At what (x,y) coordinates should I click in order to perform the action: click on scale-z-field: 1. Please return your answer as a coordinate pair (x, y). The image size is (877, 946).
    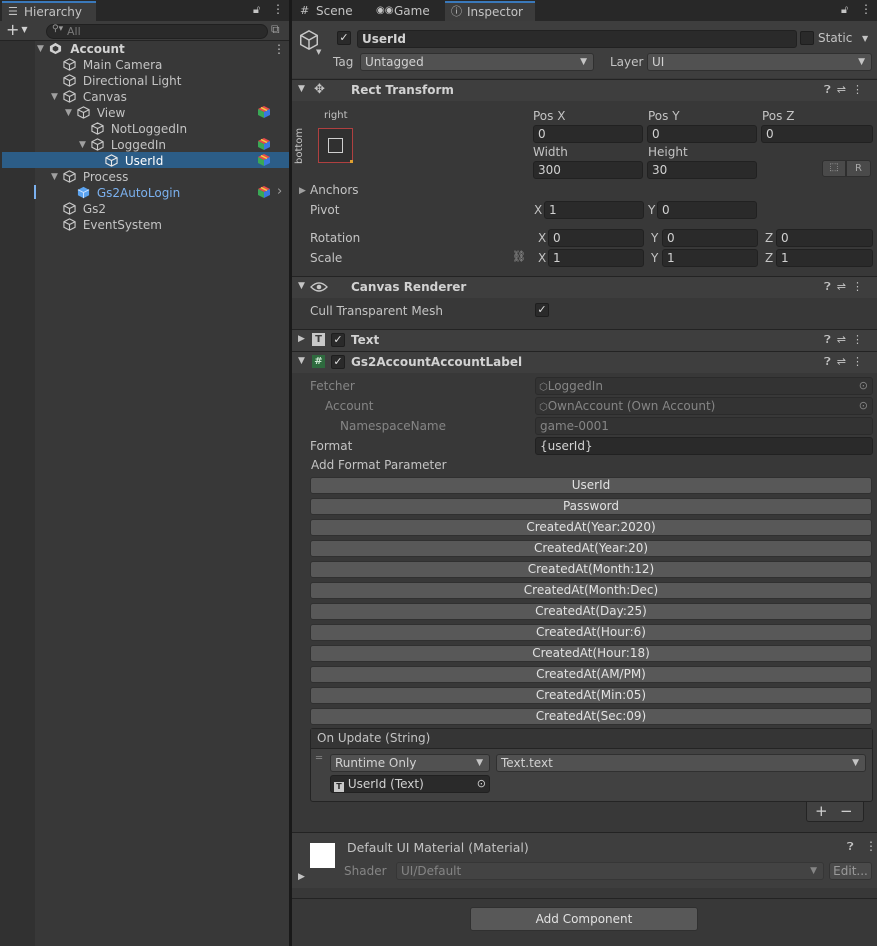
    Looking at the image, I should click on (824, 258).